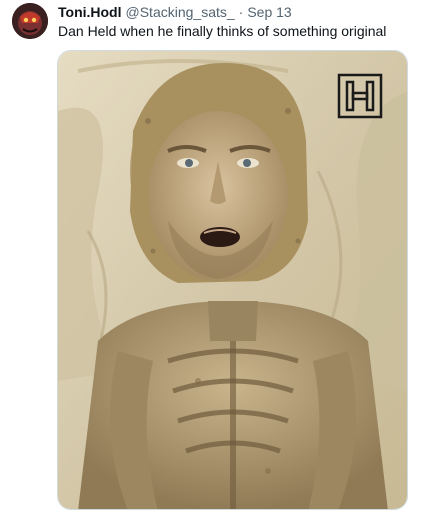 The width and height of the screenshot is (447, 514). Describe the element at coordinates (360, 96) in the screenshot. I see `h-logo-icon` at that location.